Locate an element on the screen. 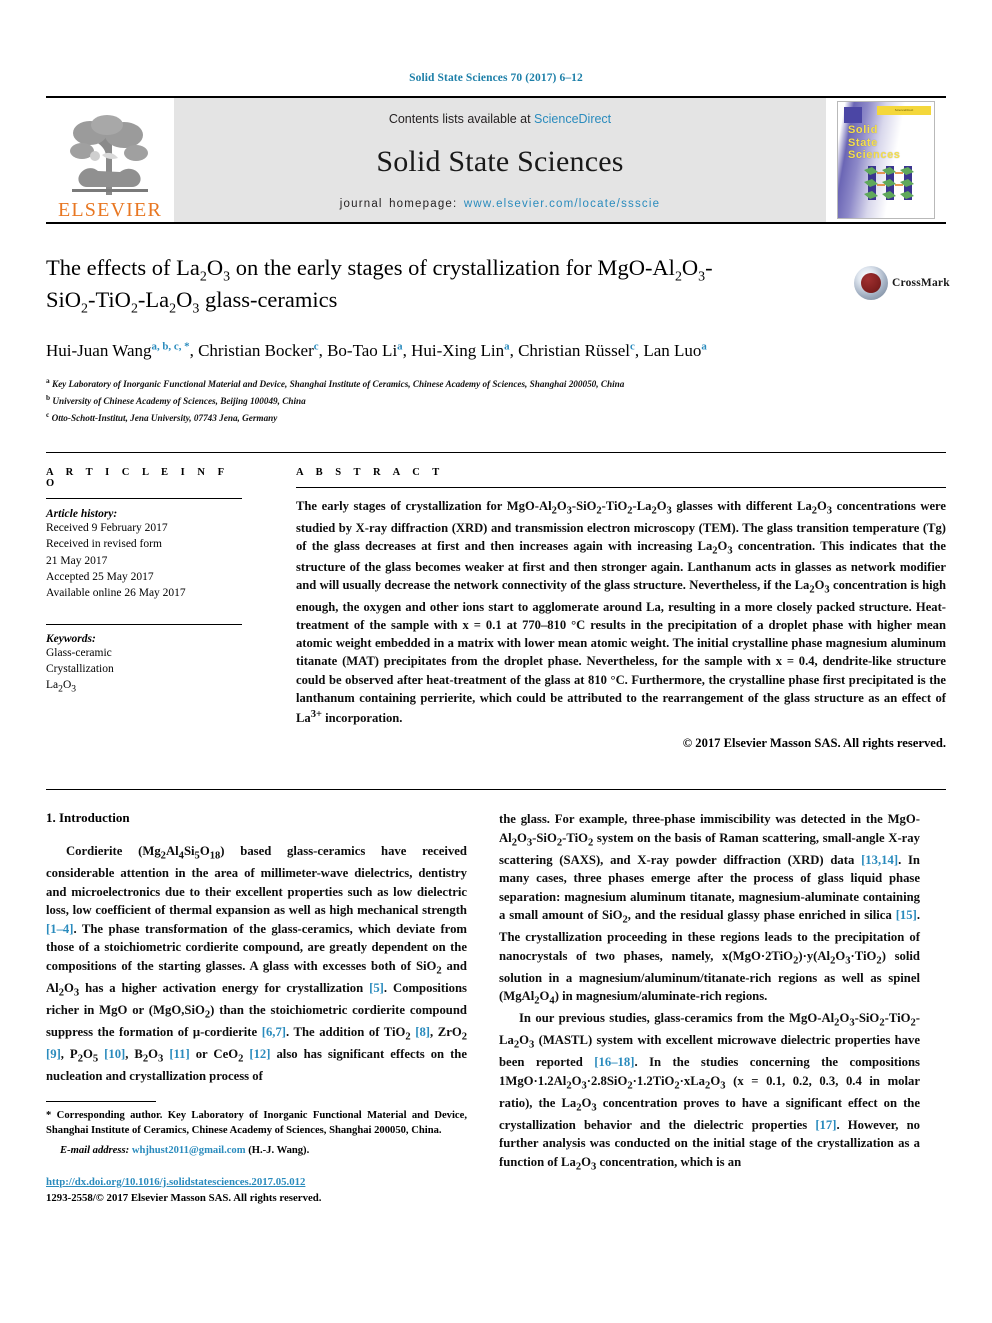  citation-1-4: [1–4] is located at coordinates (59, 929).